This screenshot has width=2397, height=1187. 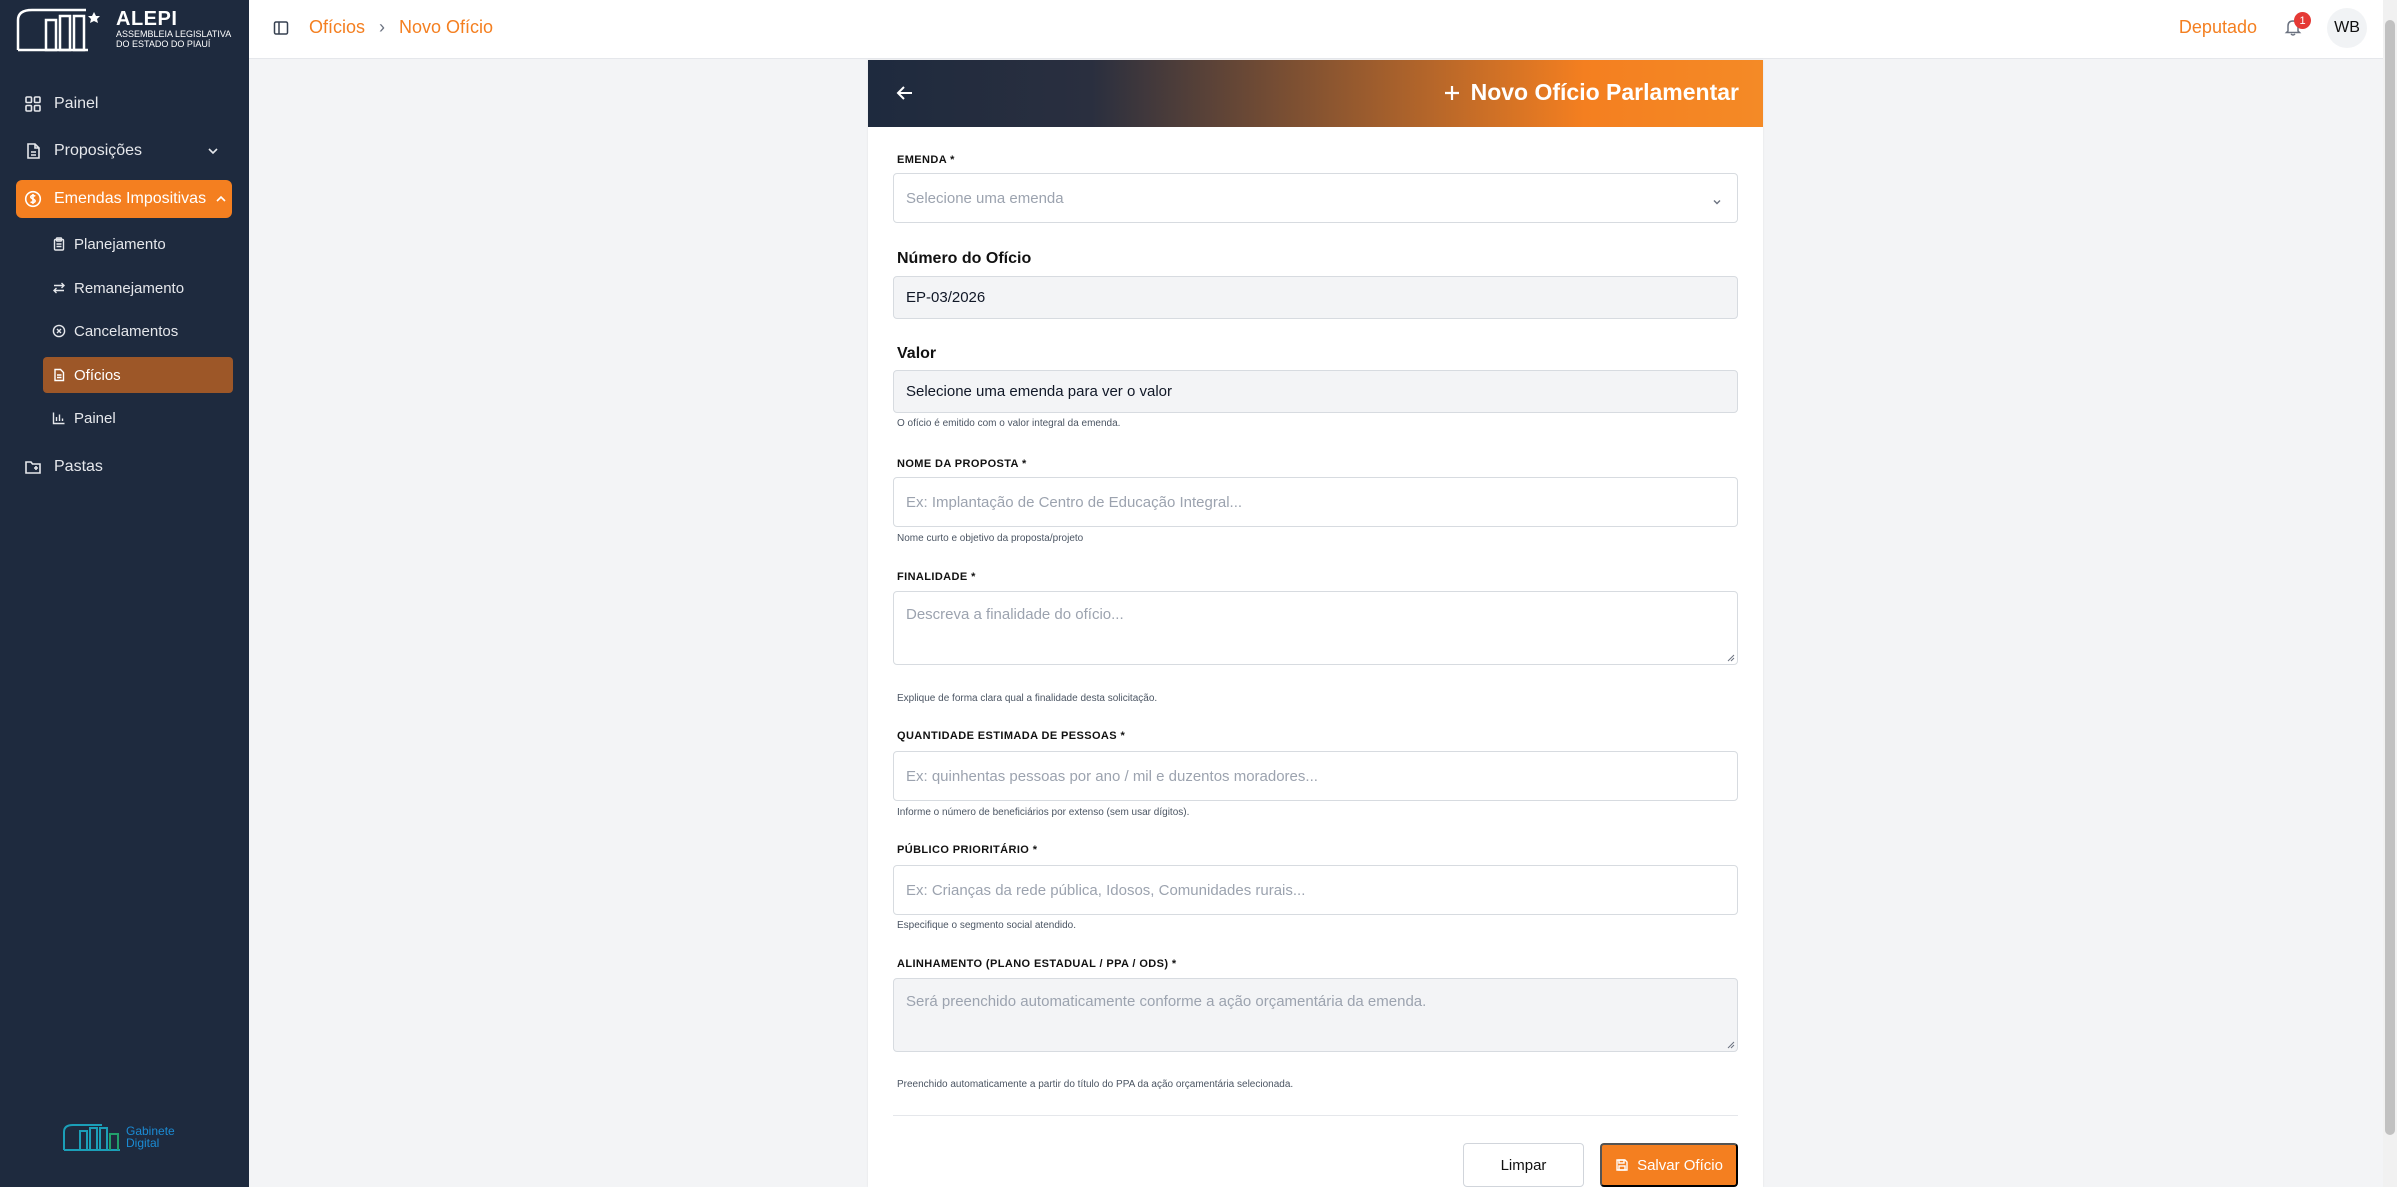 What do you see at coordinates (221, 198) in the screenshot?
I see `chevron-up-icon` at bounding box center [221, 198].